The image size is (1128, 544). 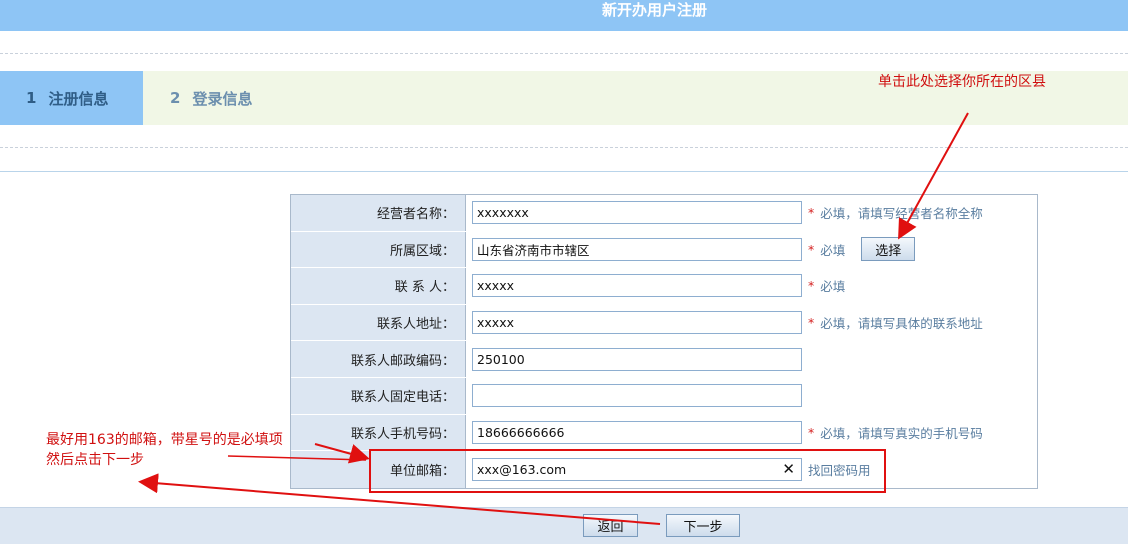 I want to click on field-label: 所属区域：, so click(x=378, y=249).